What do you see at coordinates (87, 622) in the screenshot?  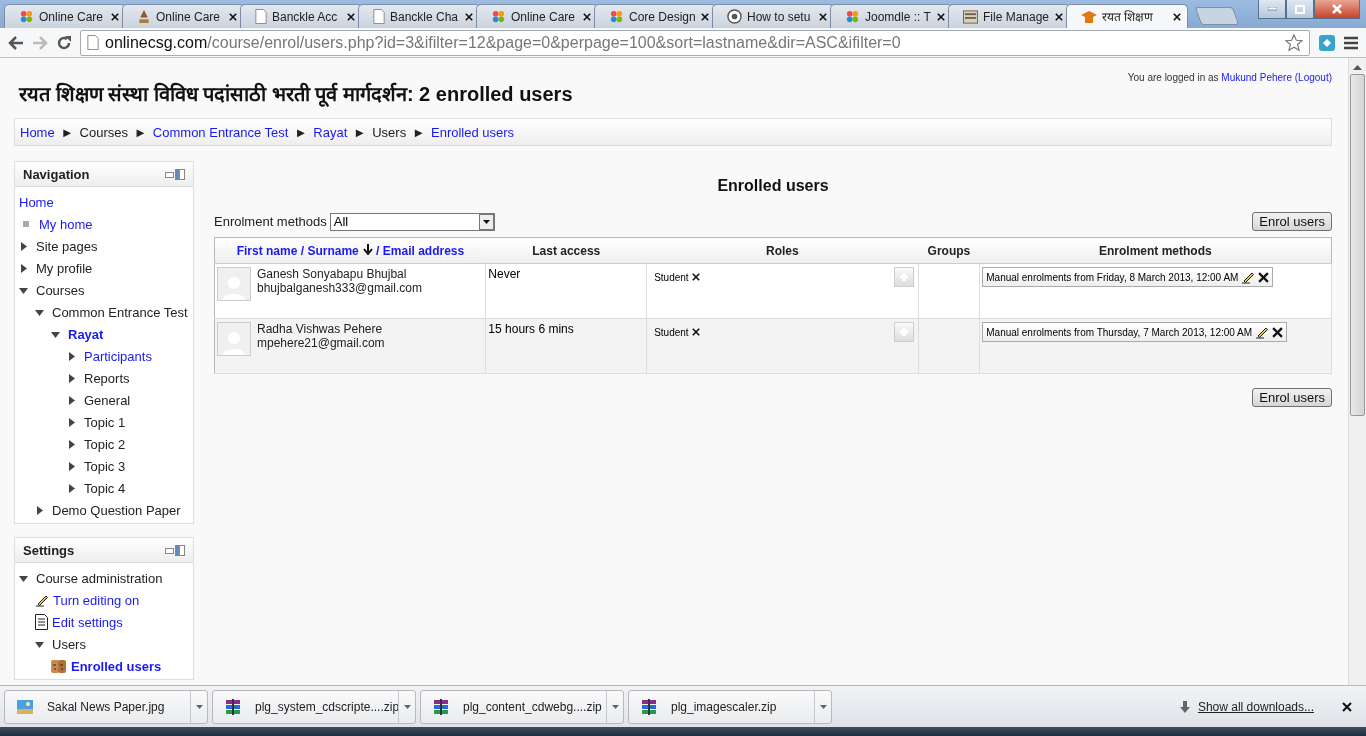 I see `tree-item: Edit settings` at bounding box center [87, 622].